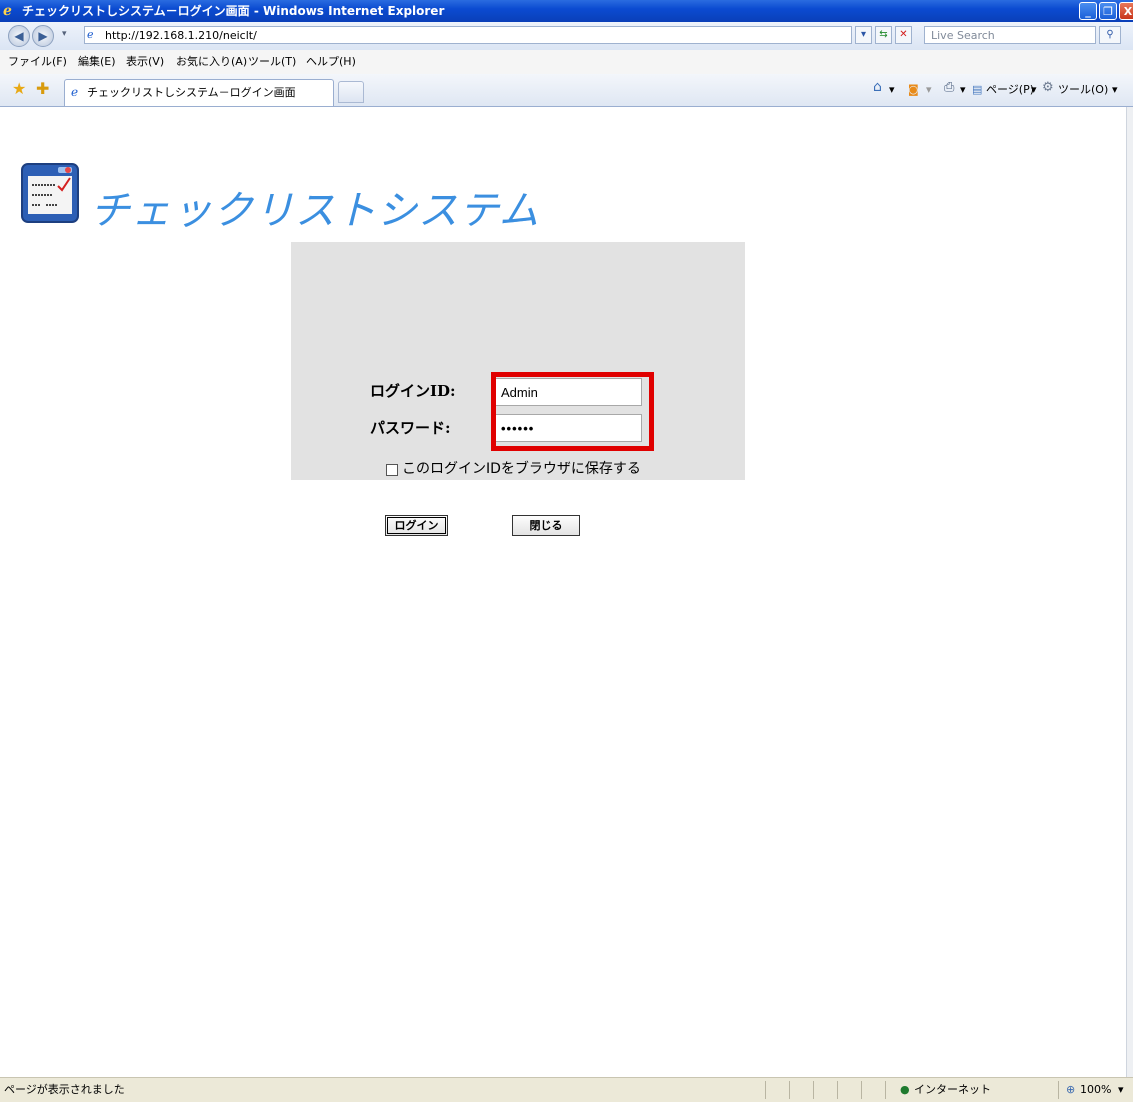  What do you see at coordinates (913, 90) in the screenshot?
I see `feeds-icon: ◙` at bounding box center [913, 90].